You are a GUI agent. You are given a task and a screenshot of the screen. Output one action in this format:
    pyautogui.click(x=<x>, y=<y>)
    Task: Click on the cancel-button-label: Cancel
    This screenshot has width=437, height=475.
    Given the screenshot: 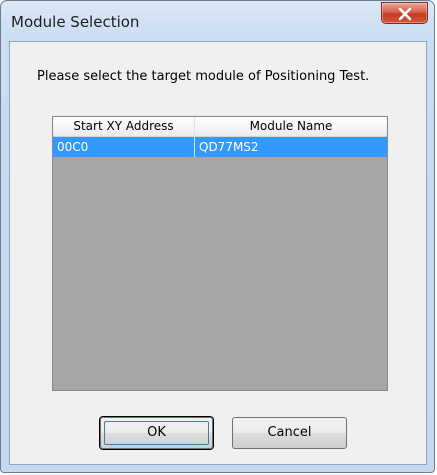 What is the action you would take?
    pyautogui.click(x=289, y=432)
    